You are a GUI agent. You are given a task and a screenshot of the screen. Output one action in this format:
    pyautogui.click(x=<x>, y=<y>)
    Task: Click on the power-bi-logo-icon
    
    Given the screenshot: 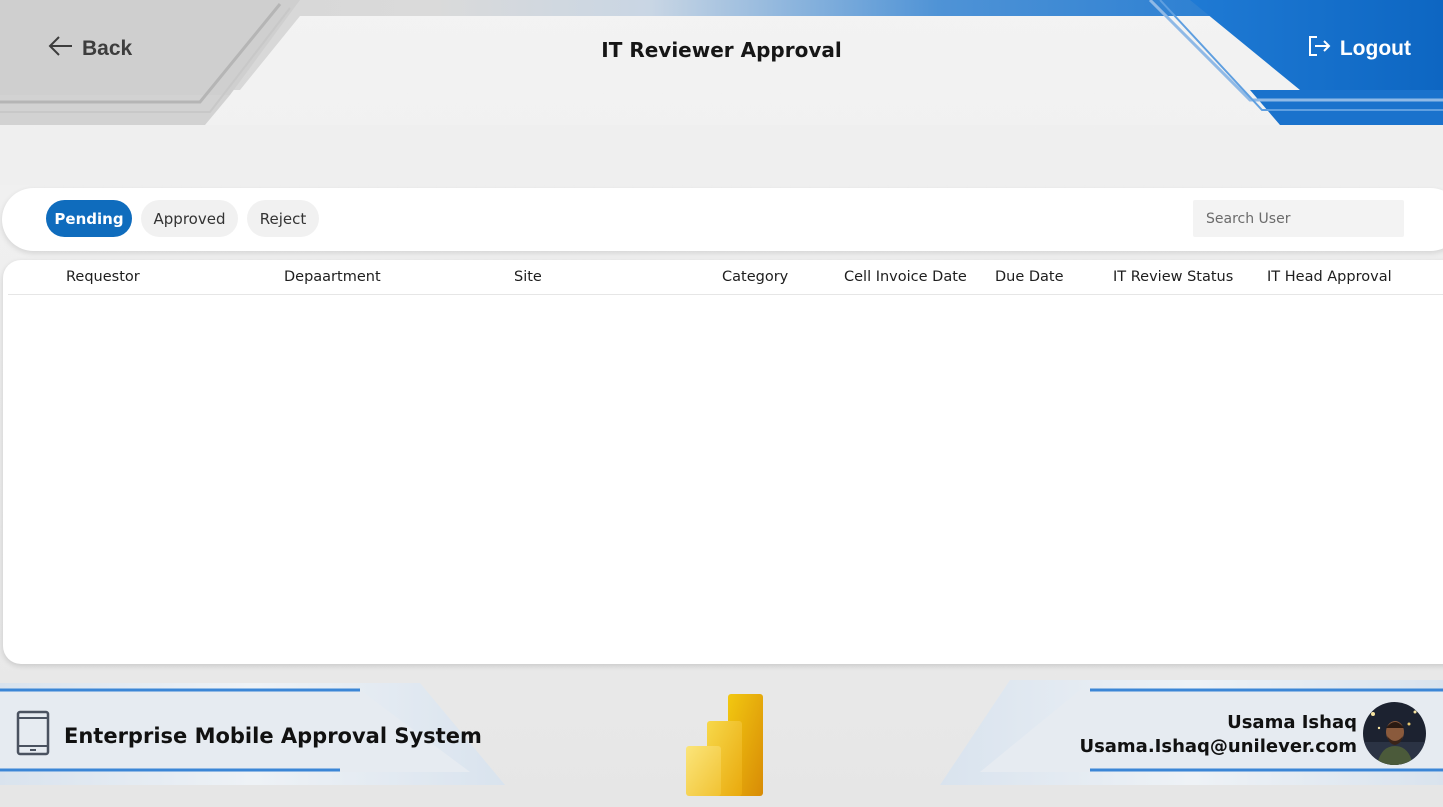 What is the action you would take?
    pyautogui.click(x=724, y=745)
    